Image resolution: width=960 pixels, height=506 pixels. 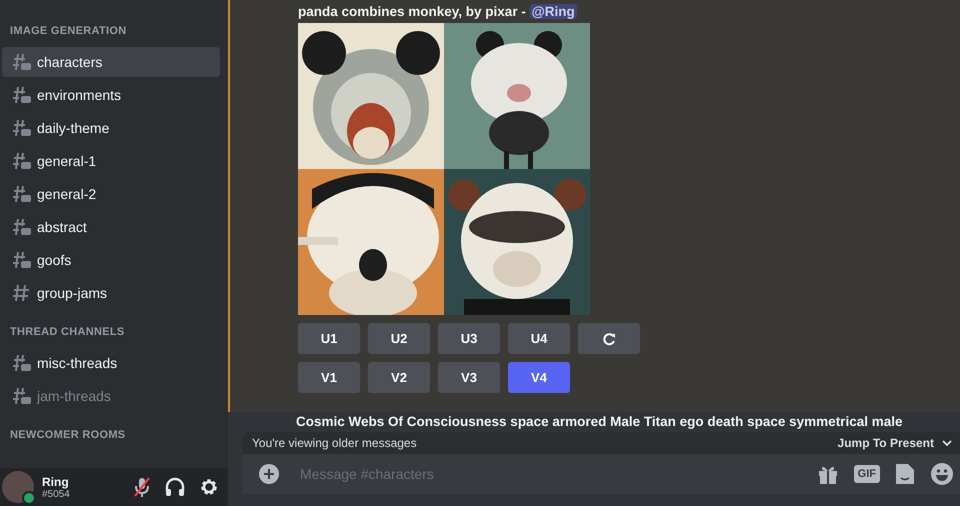 I want to click on hashtag-icon, so click(x=22, y=293).